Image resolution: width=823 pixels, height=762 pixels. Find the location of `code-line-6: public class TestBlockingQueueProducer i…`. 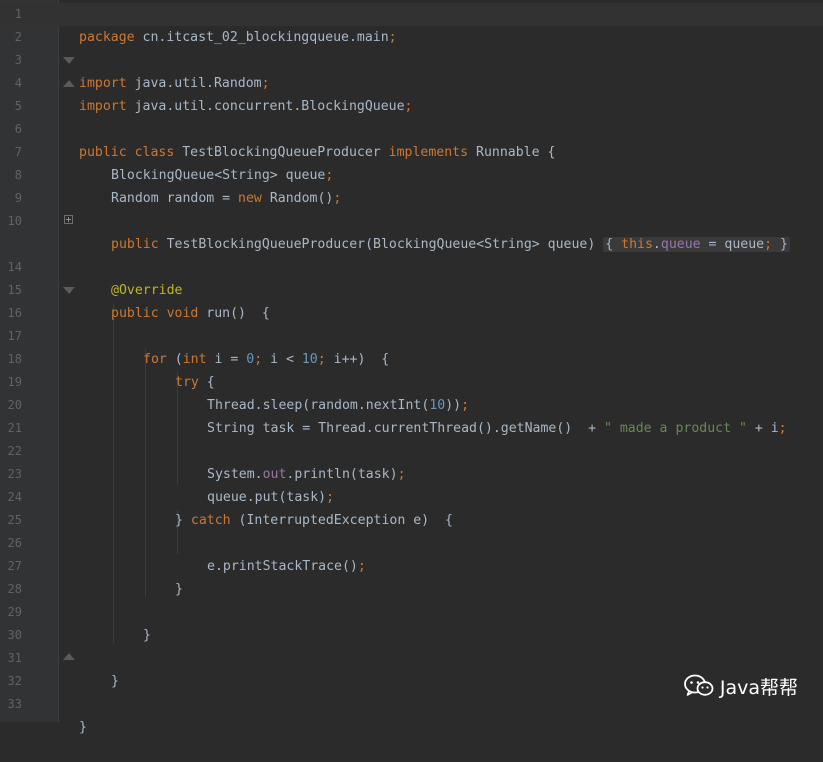

code-line-6: public class TestBlockingQueueProducer i… is located at coordinates (411, 139).